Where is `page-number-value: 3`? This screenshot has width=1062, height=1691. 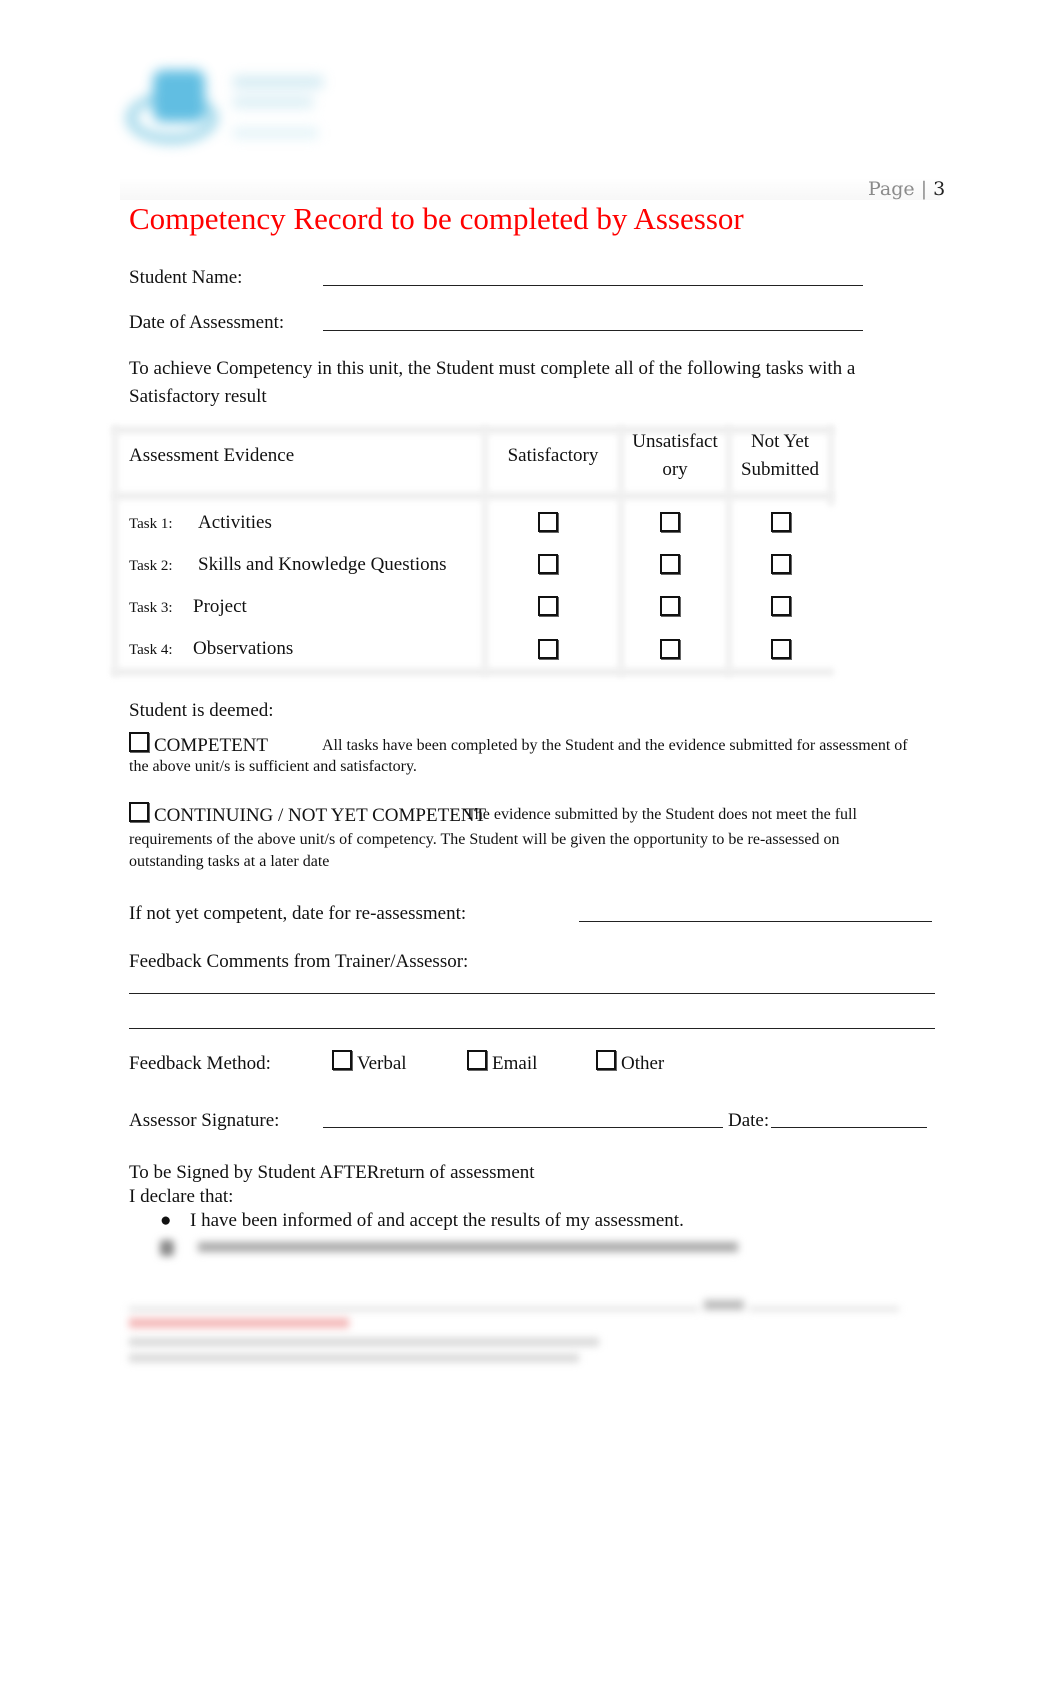 page-number-value: 3 is located at coordinates (939, 189).